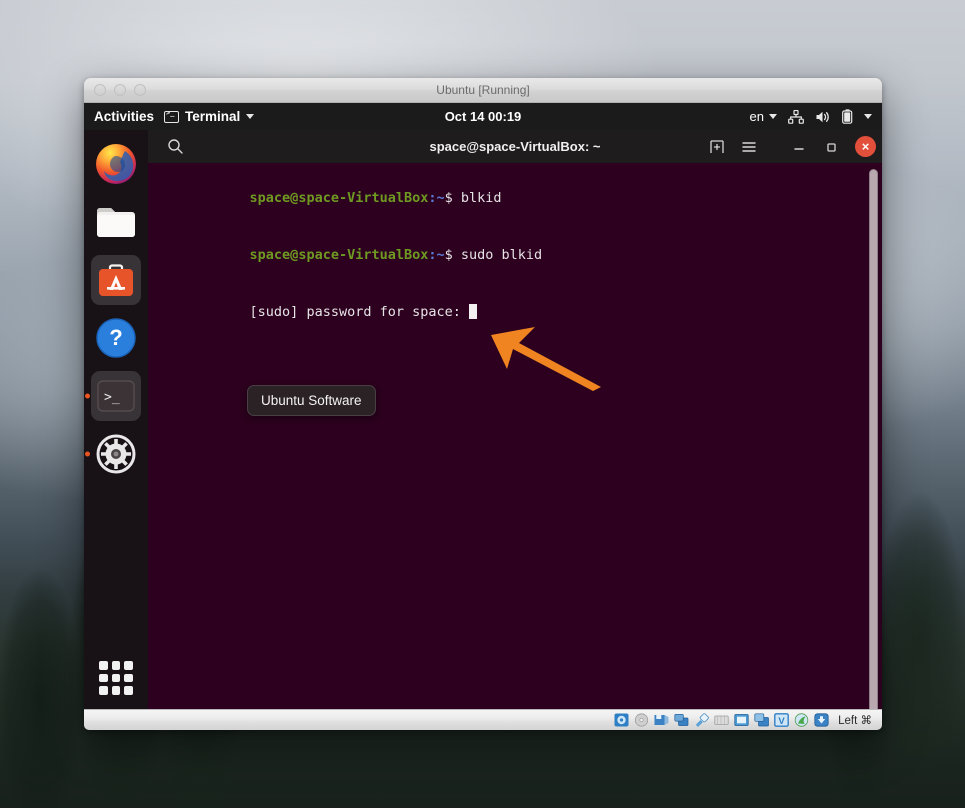 This screenshot has width=965, height=808. Describe the element at coordinates (477, 198) in the screenshot. I see `terminal-command: blkid` at that location.